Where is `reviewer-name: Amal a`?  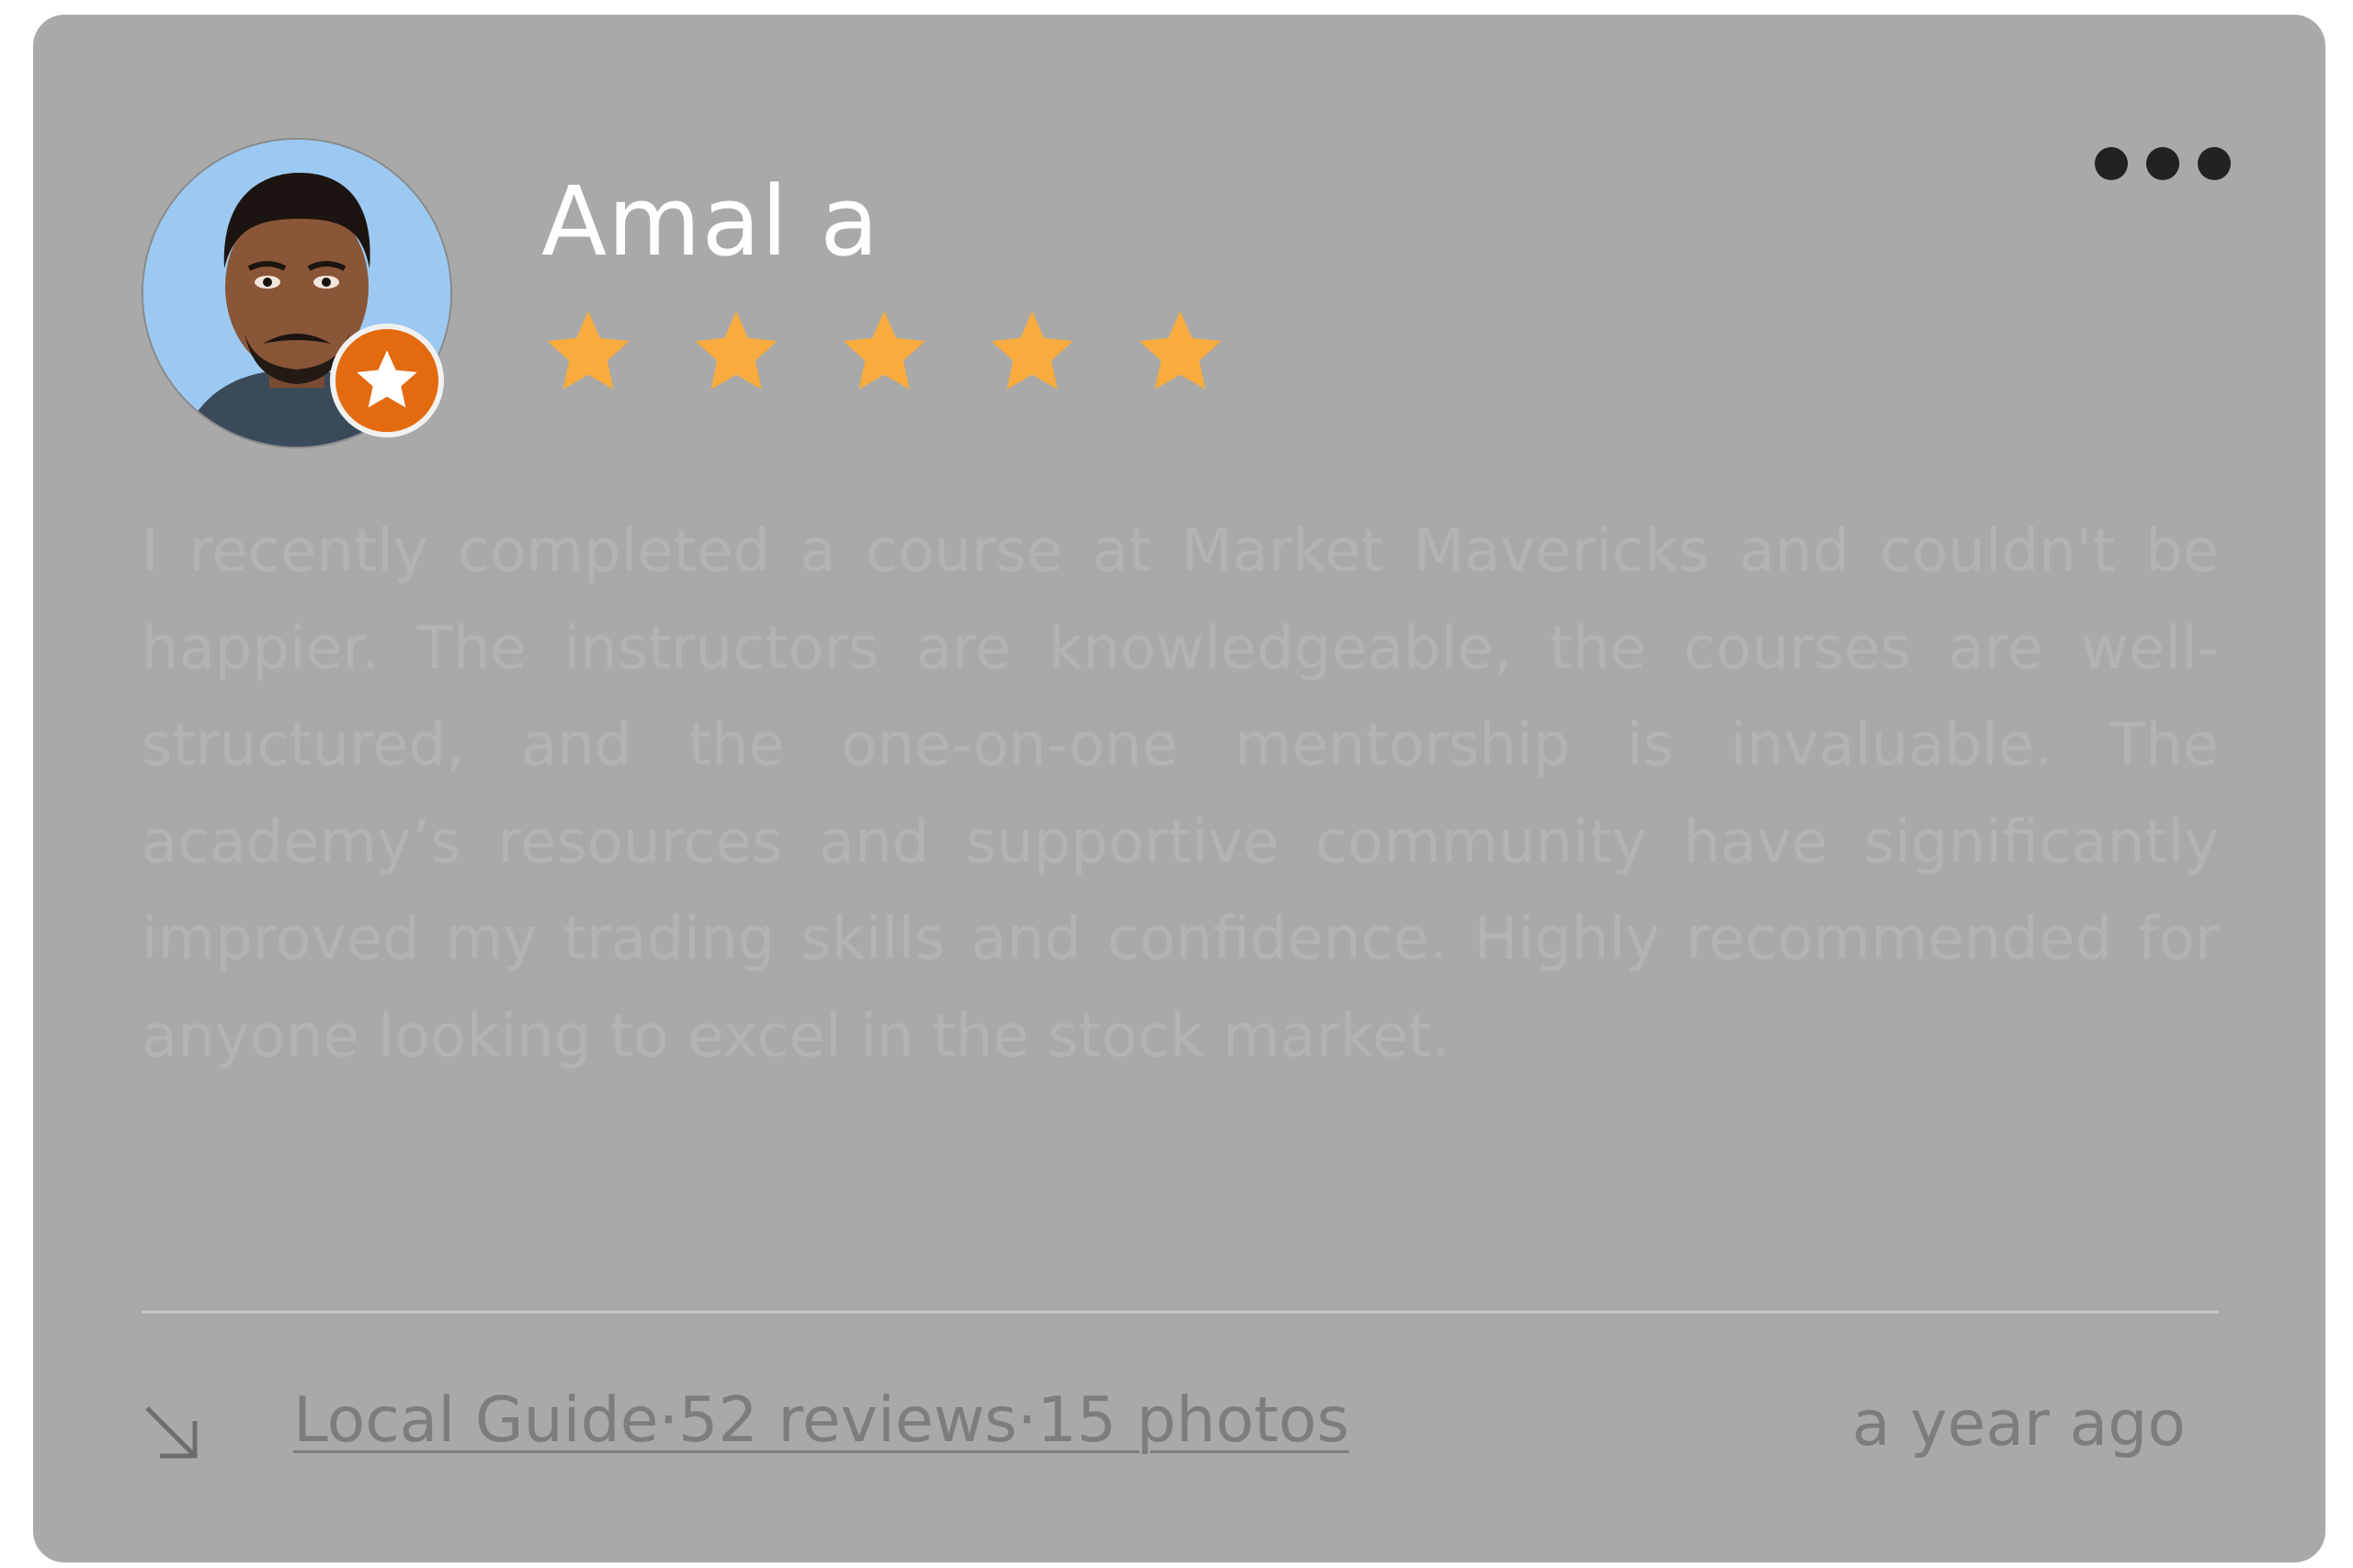
reviewer-name: Amal a is located at coordinates (710, 221).